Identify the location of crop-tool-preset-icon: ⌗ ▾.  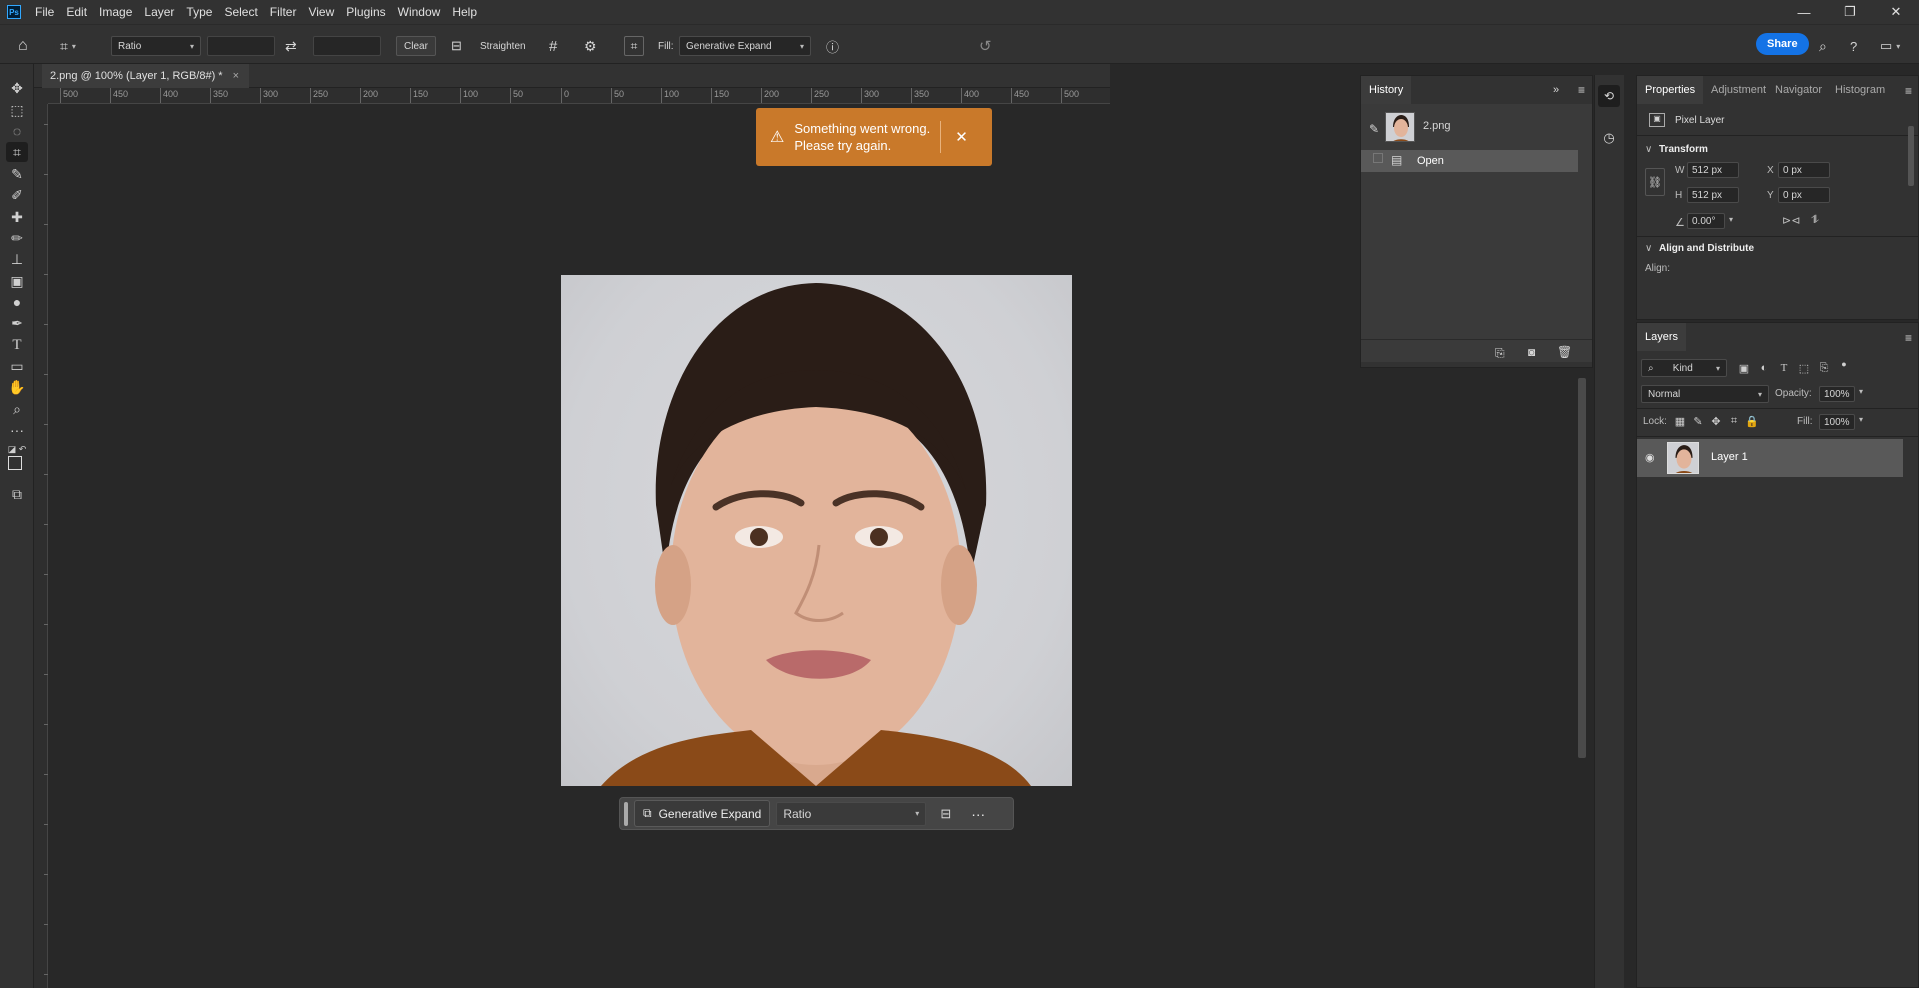
(68, 46).